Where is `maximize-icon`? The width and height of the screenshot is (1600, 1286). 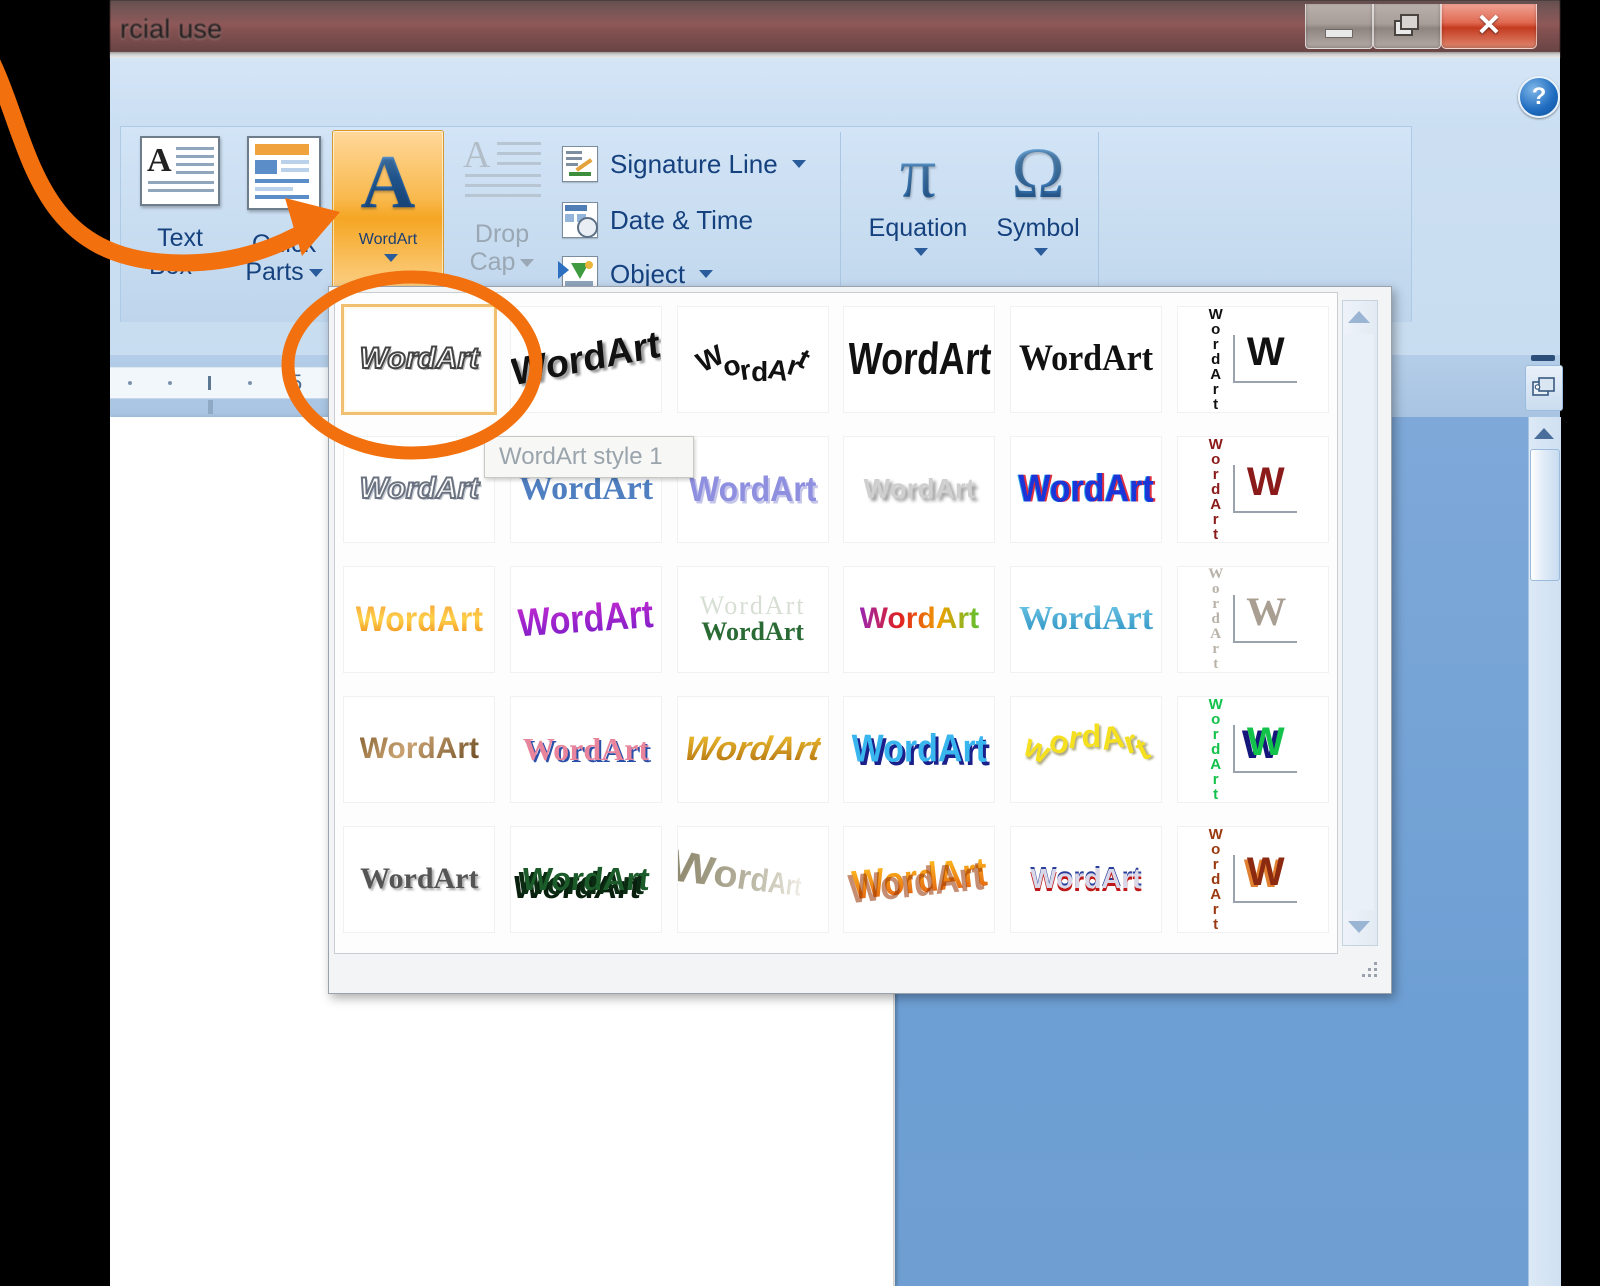 maximize-icon is located at coordinates (1407, 26).